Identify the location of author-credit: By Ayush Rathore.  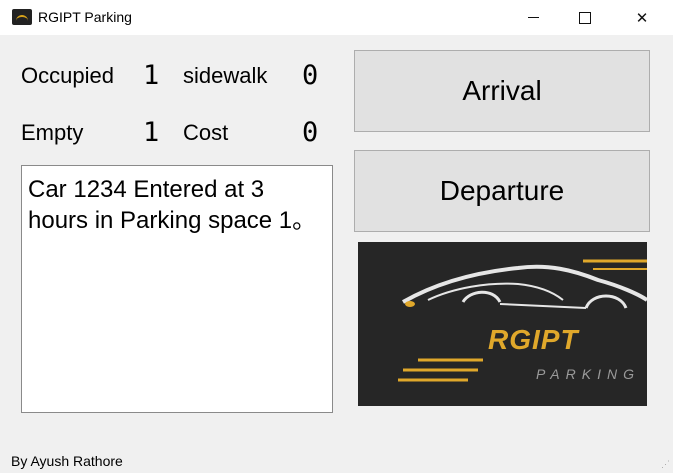
(67, 461).